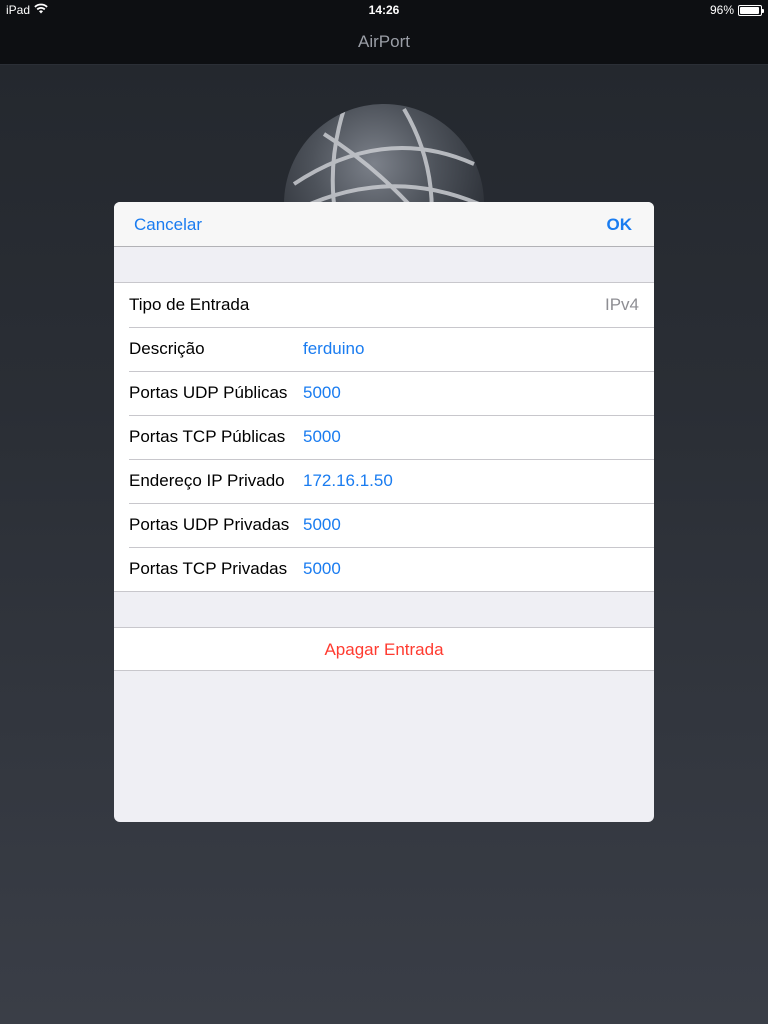  I want to click on row-description: Descrição ferduino, so click(384, 349).